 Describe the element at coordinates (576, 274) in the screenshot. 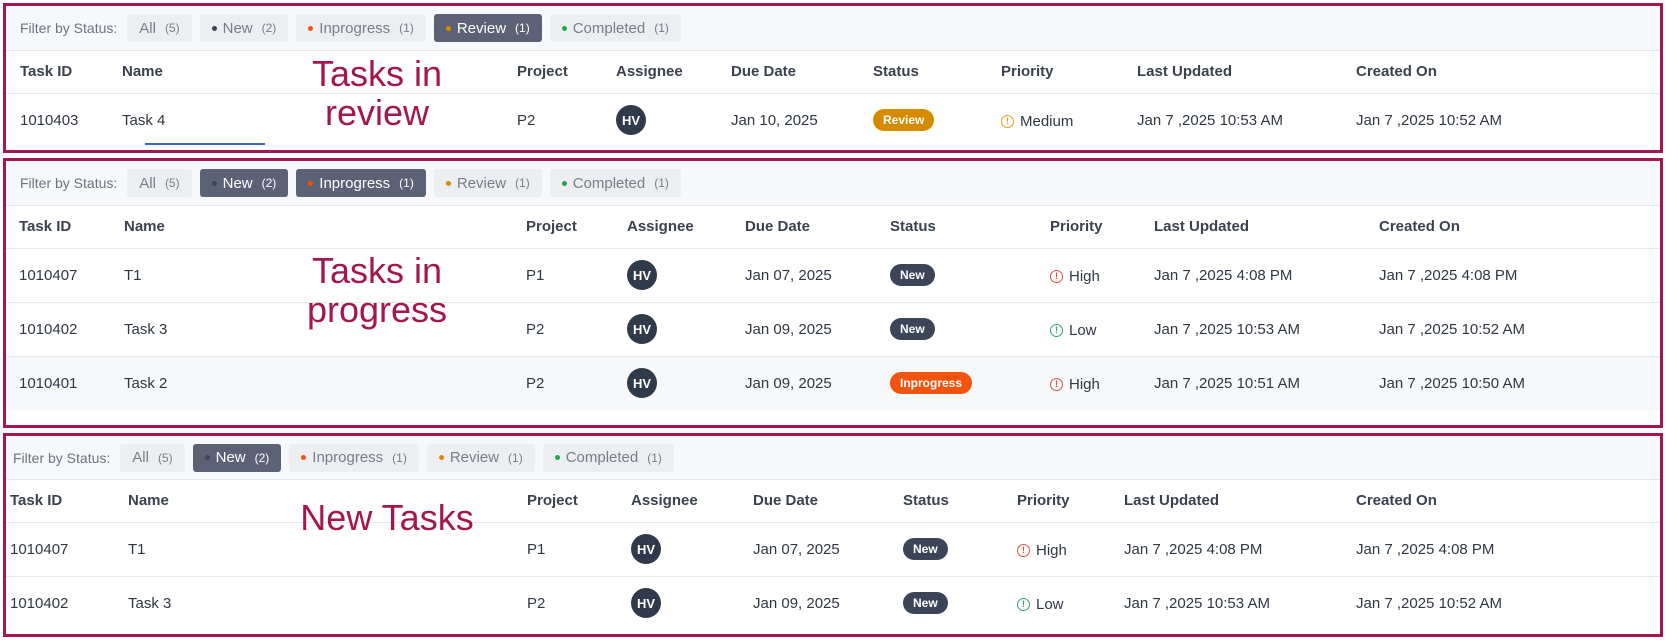

I see `cell-project: P1` at that location.